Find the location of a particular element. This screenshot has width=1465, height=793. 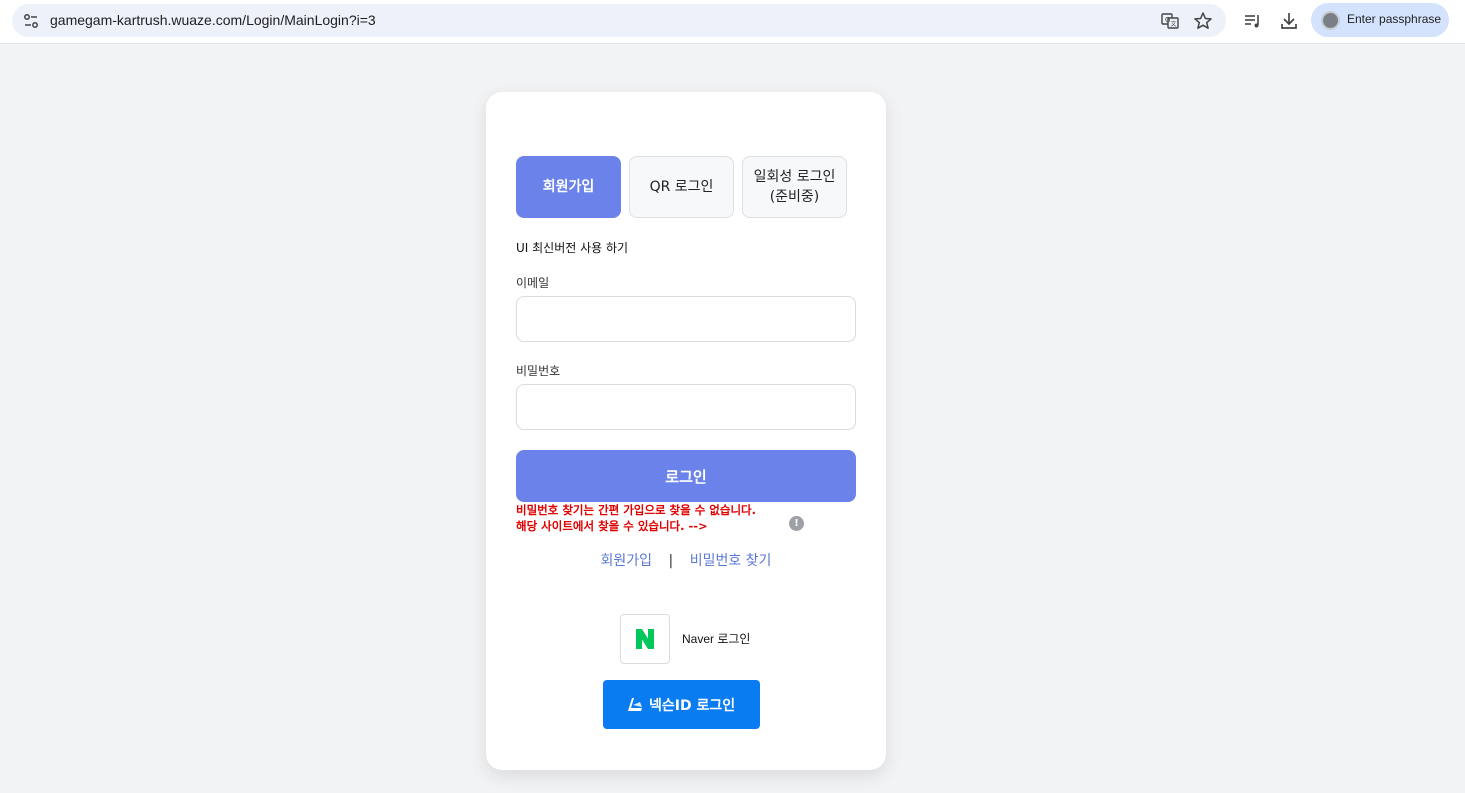

download-icon is located at coordinates (1289, 21).